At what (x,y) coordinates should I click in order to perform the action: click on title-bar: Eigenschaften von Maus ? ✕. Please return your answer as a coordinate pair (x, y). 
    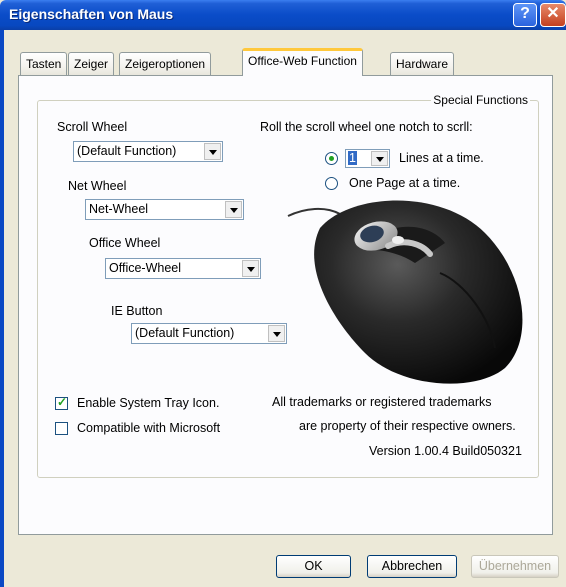
    Looking at the image, I should click on (283, 15).